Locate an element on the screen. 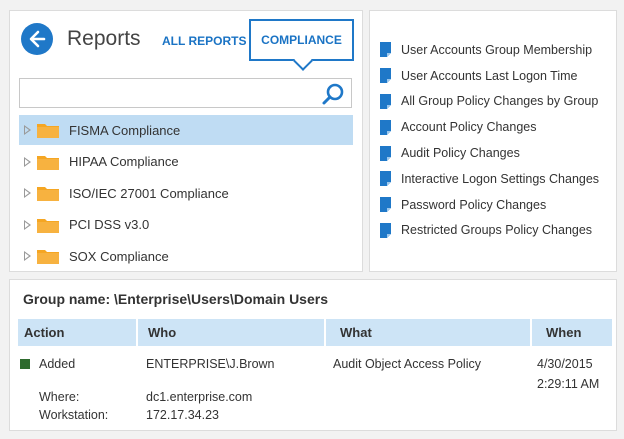  tab-compliance-label: COMPLIANCE is located at coordinates (301, 40).